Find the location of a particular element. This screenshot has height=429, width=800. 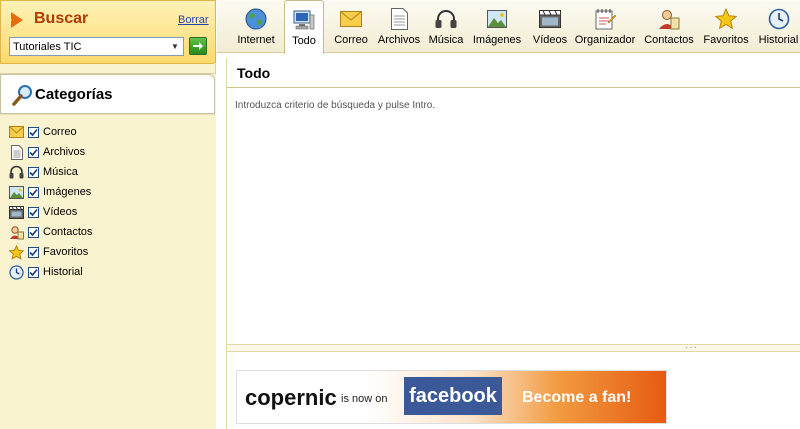

tab-contactos: Contactos is located at coordinates (669, 26).